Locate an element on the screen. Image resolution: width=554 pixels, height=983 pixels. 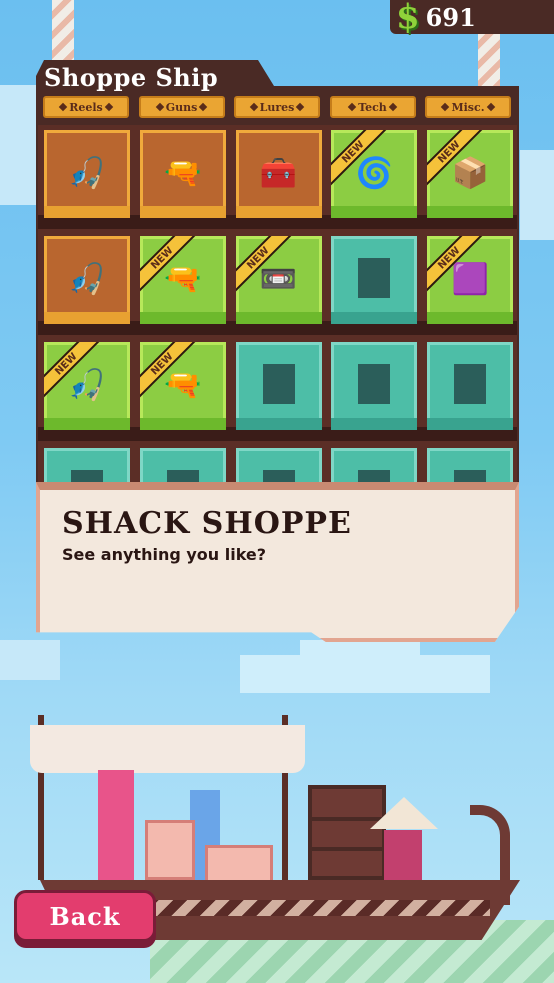
tab-label: Lures is located at coordinates (277, 107).